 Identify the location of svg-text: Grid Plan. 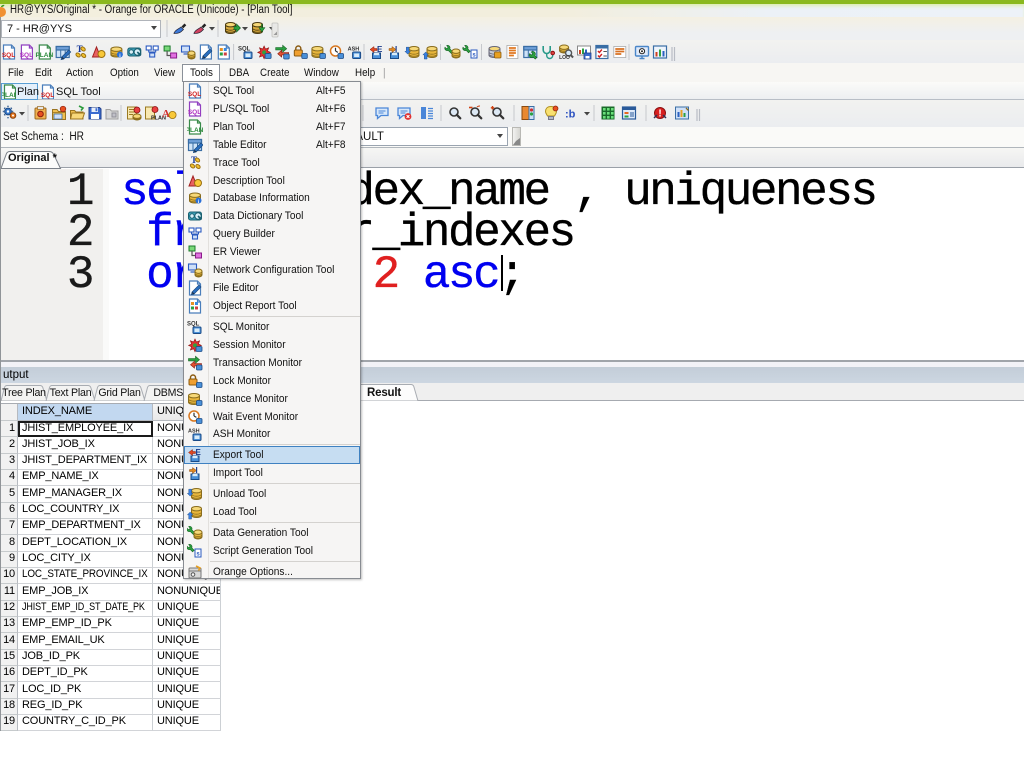
(119, 393).